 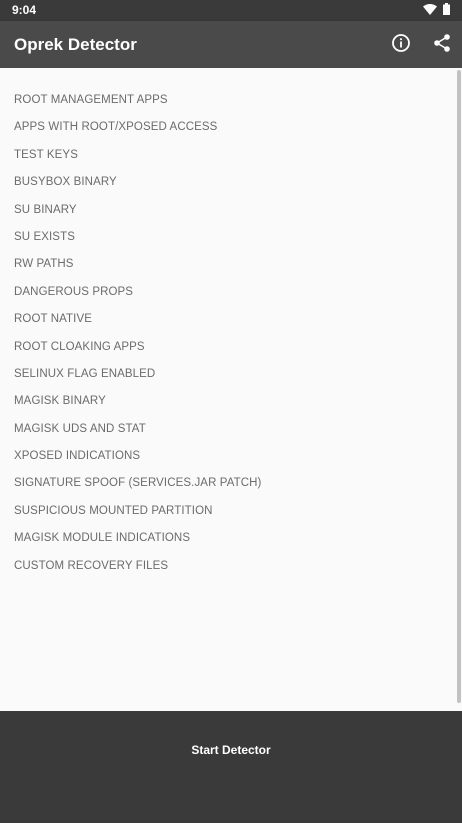 What do you see at coordinates (85, 373) in the screenshot?
I see `check-item-selinux-flag-enabled: SELINUX FLAG ENABLED` at bounding box center [85, 373].